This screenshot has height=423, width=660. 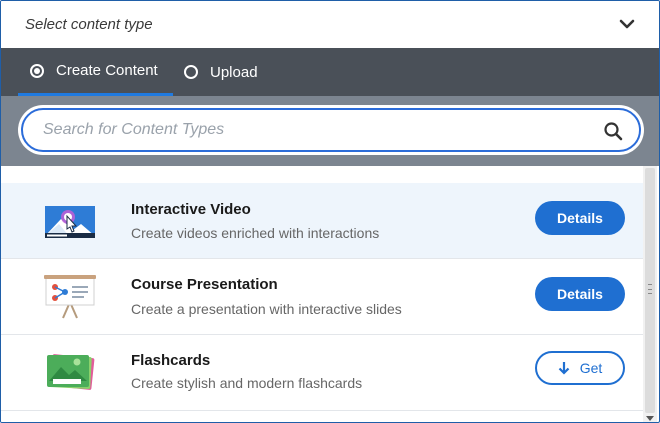 What do you see at coordinates (613, 131) in the screenshot?
I see `search-icon` at bounding box center [613, 131].